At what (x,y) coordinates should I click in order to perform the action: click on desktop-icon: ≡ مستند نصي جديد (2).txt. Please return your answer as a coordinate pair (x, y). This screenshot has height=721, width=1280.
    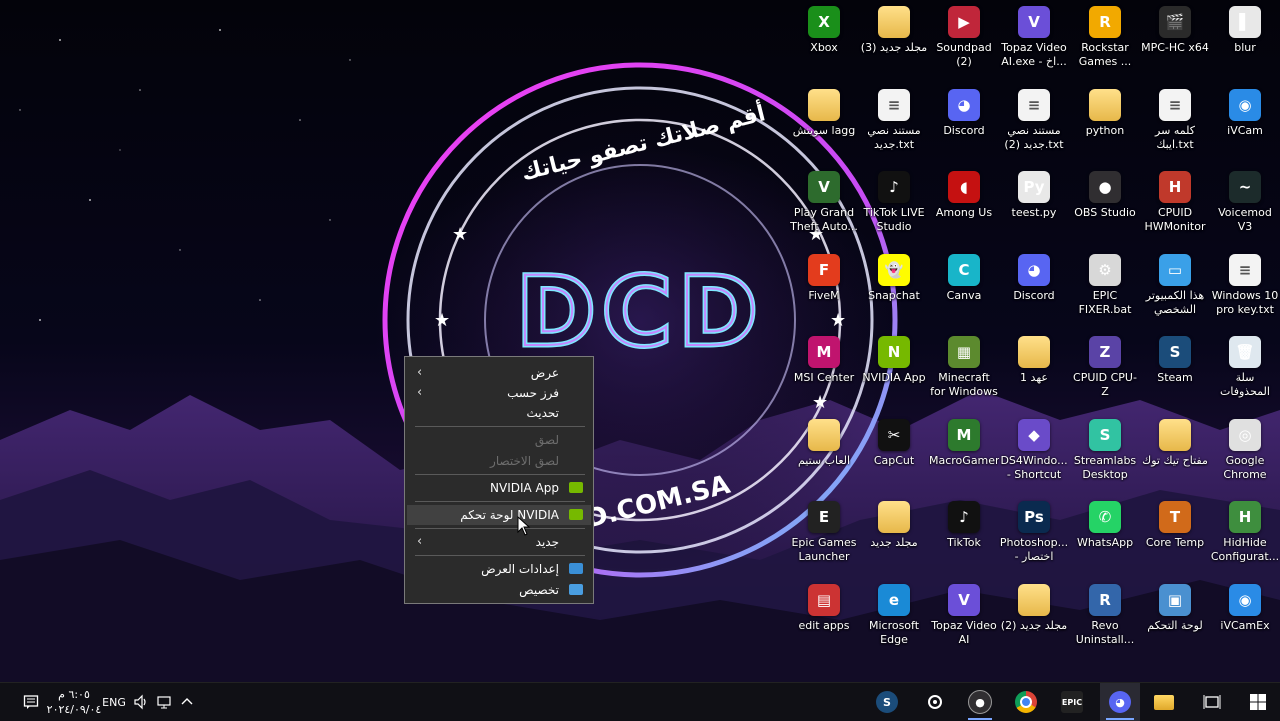
    Looking at the image, I should click on (1034, 129).